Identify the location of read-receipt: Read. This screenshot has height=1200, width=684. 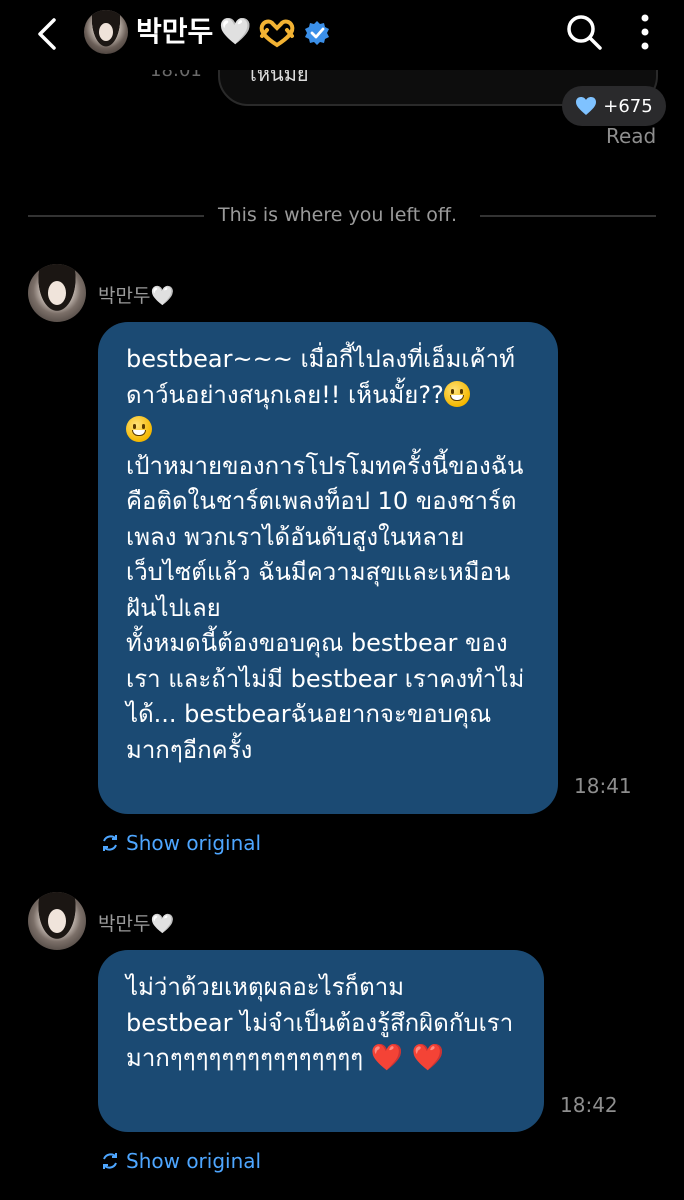
(631, 136).